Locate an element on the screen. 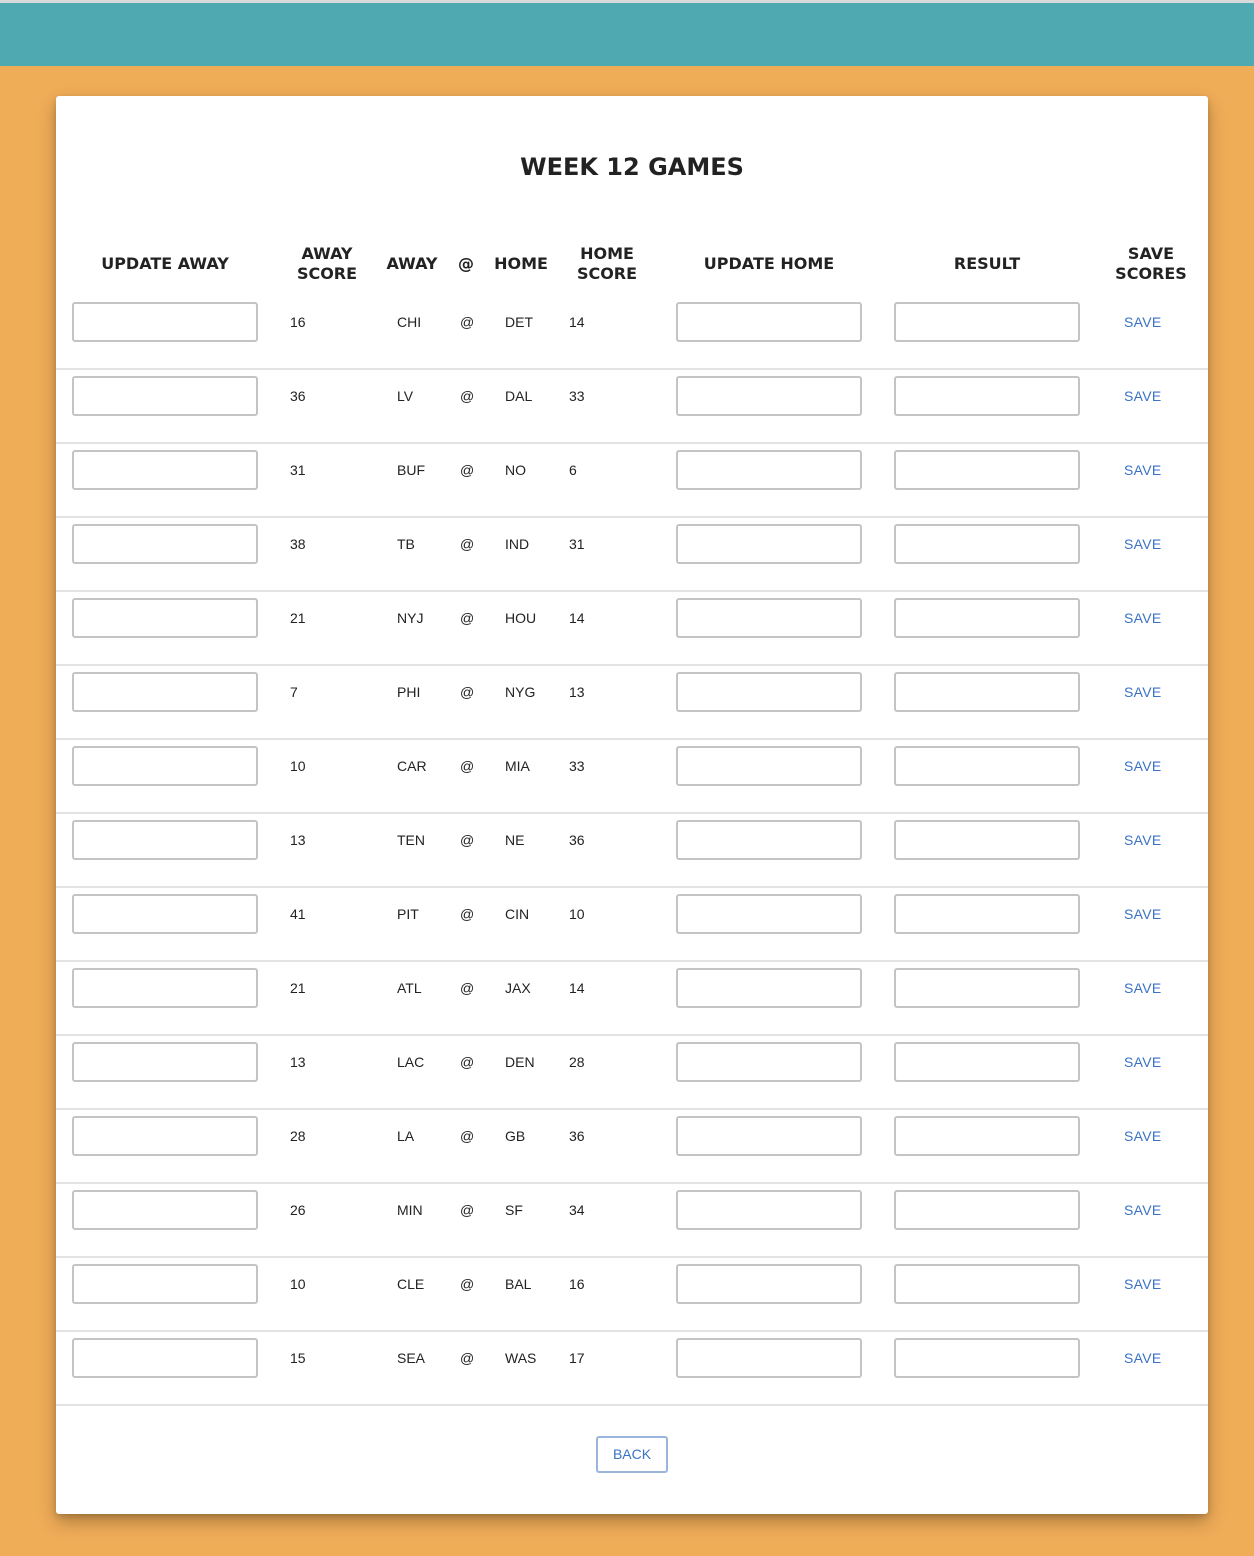 Image resolution: width=1254 pixels, height=1556 pixels. game-row: 36 LV @ DAL 33 SAVE is located at coordinates (632, 407).